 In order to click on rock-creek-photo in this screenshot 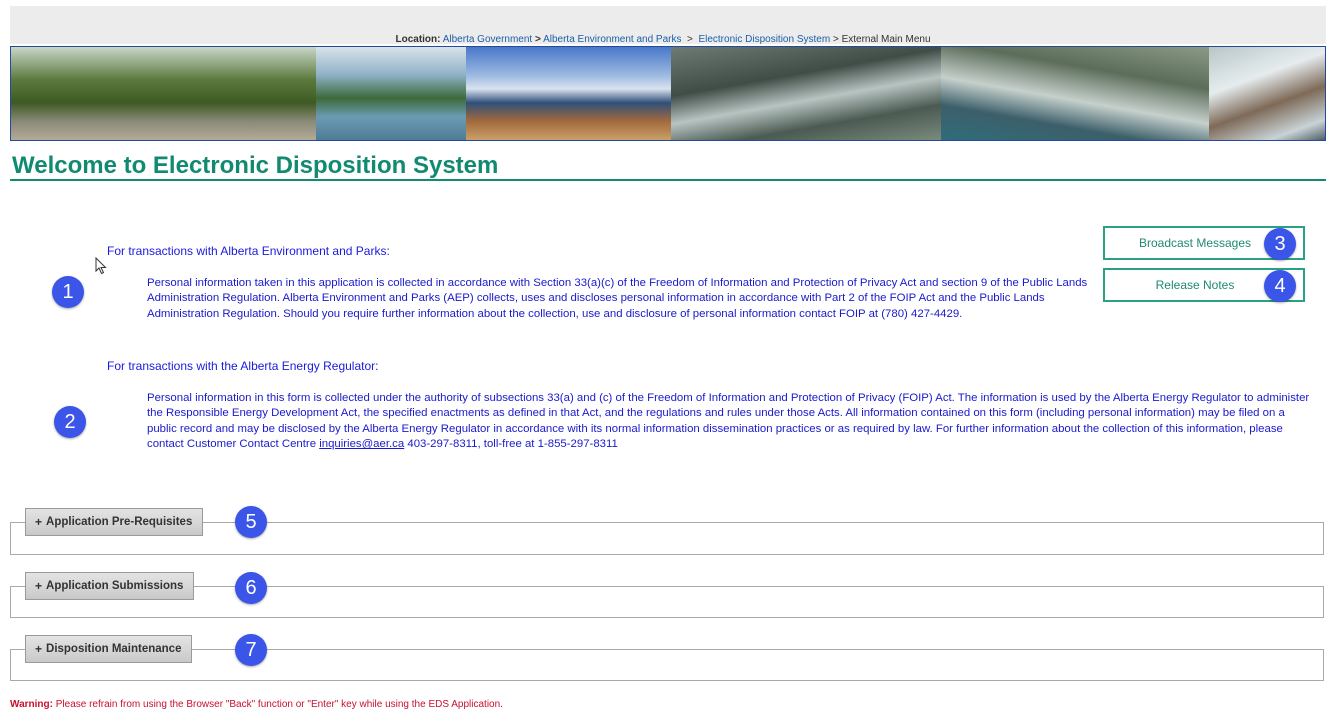, I will do `click(806, 93)`.